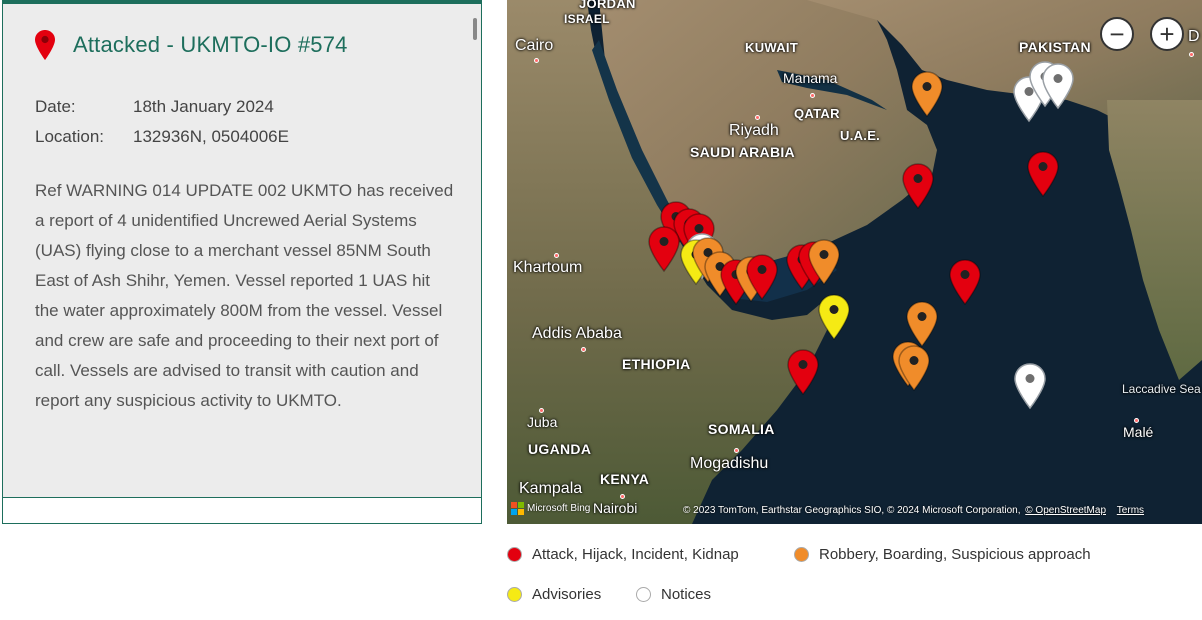 The height and width of the screenshot is (620, 1202). Describe the element at coordinates (729, 463) in the screenshot. I see `label-mogadishu: Mogadishu` at that location.